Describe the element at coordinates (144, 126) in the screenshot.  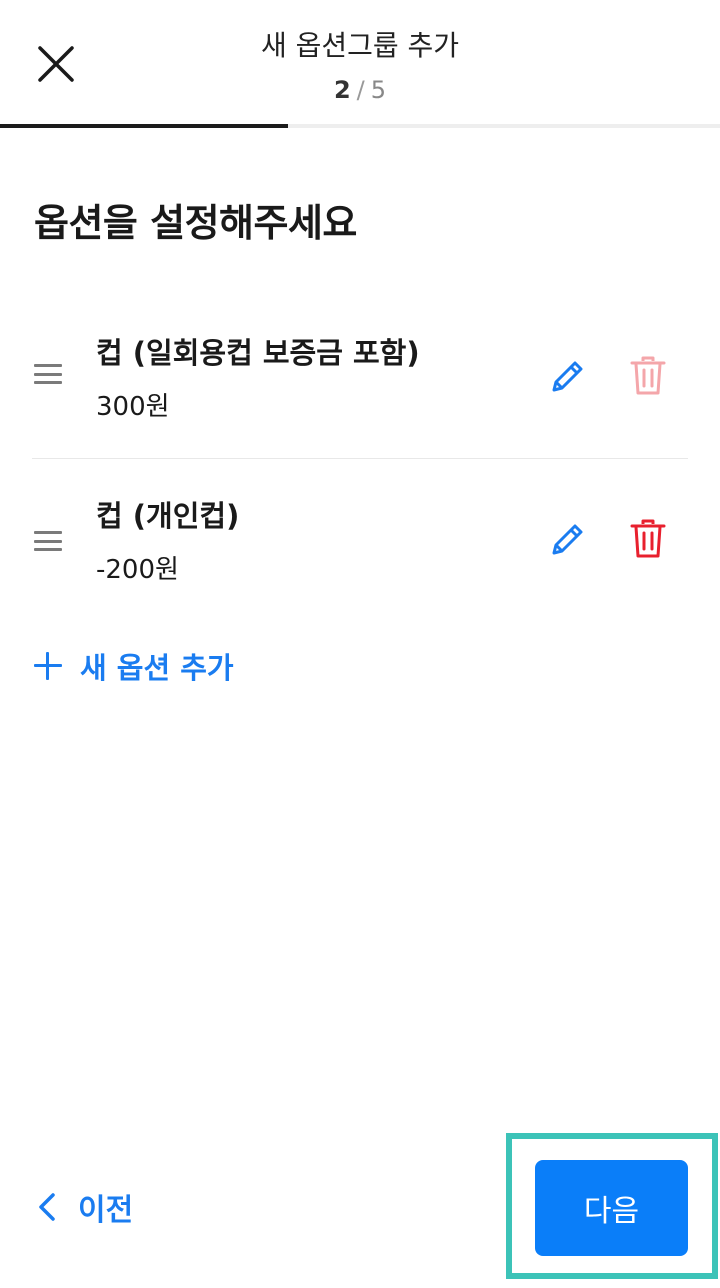
I see `progress-bar-fill` at that location.